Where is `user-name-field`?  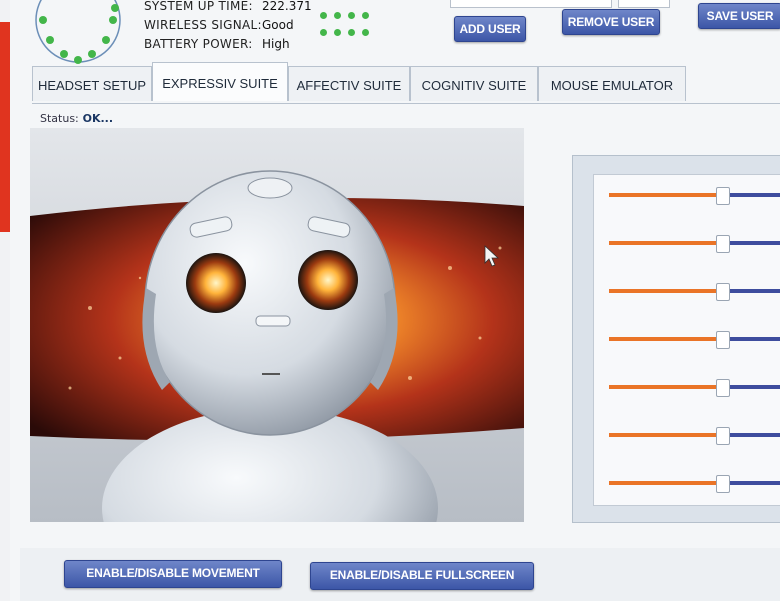 user-name-field is located at coordinates (531, 4).